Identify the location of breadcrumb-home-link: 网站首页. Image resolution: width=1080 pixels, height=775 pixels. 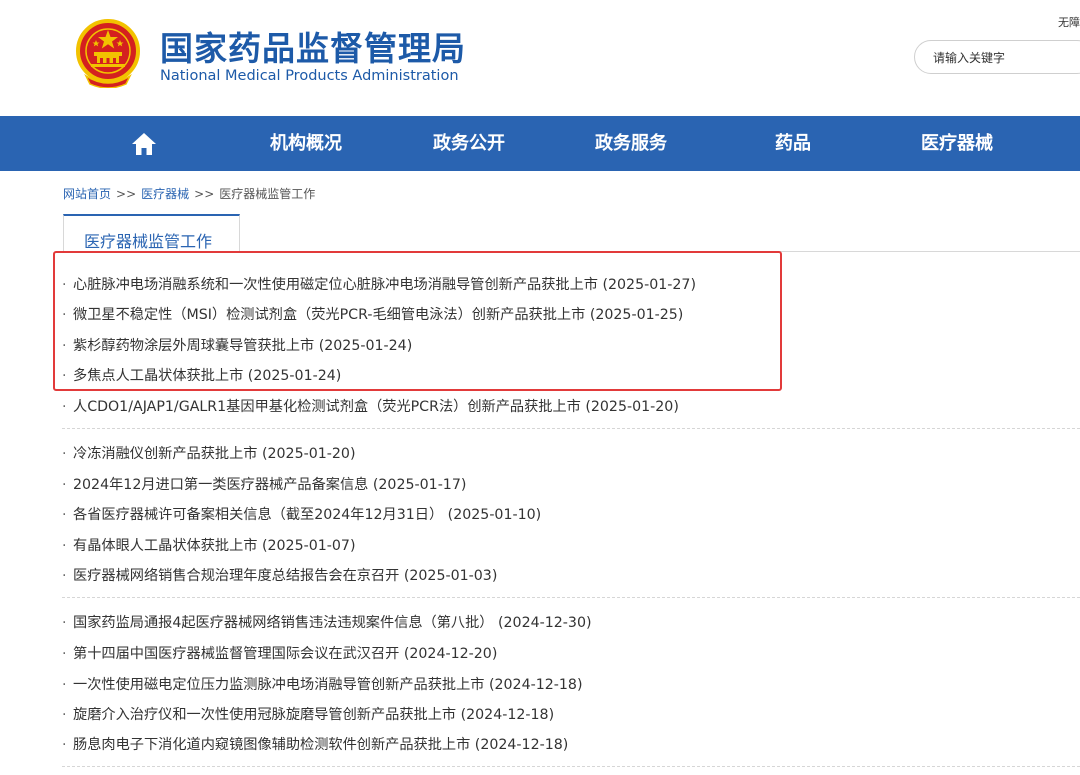
(87, 194).